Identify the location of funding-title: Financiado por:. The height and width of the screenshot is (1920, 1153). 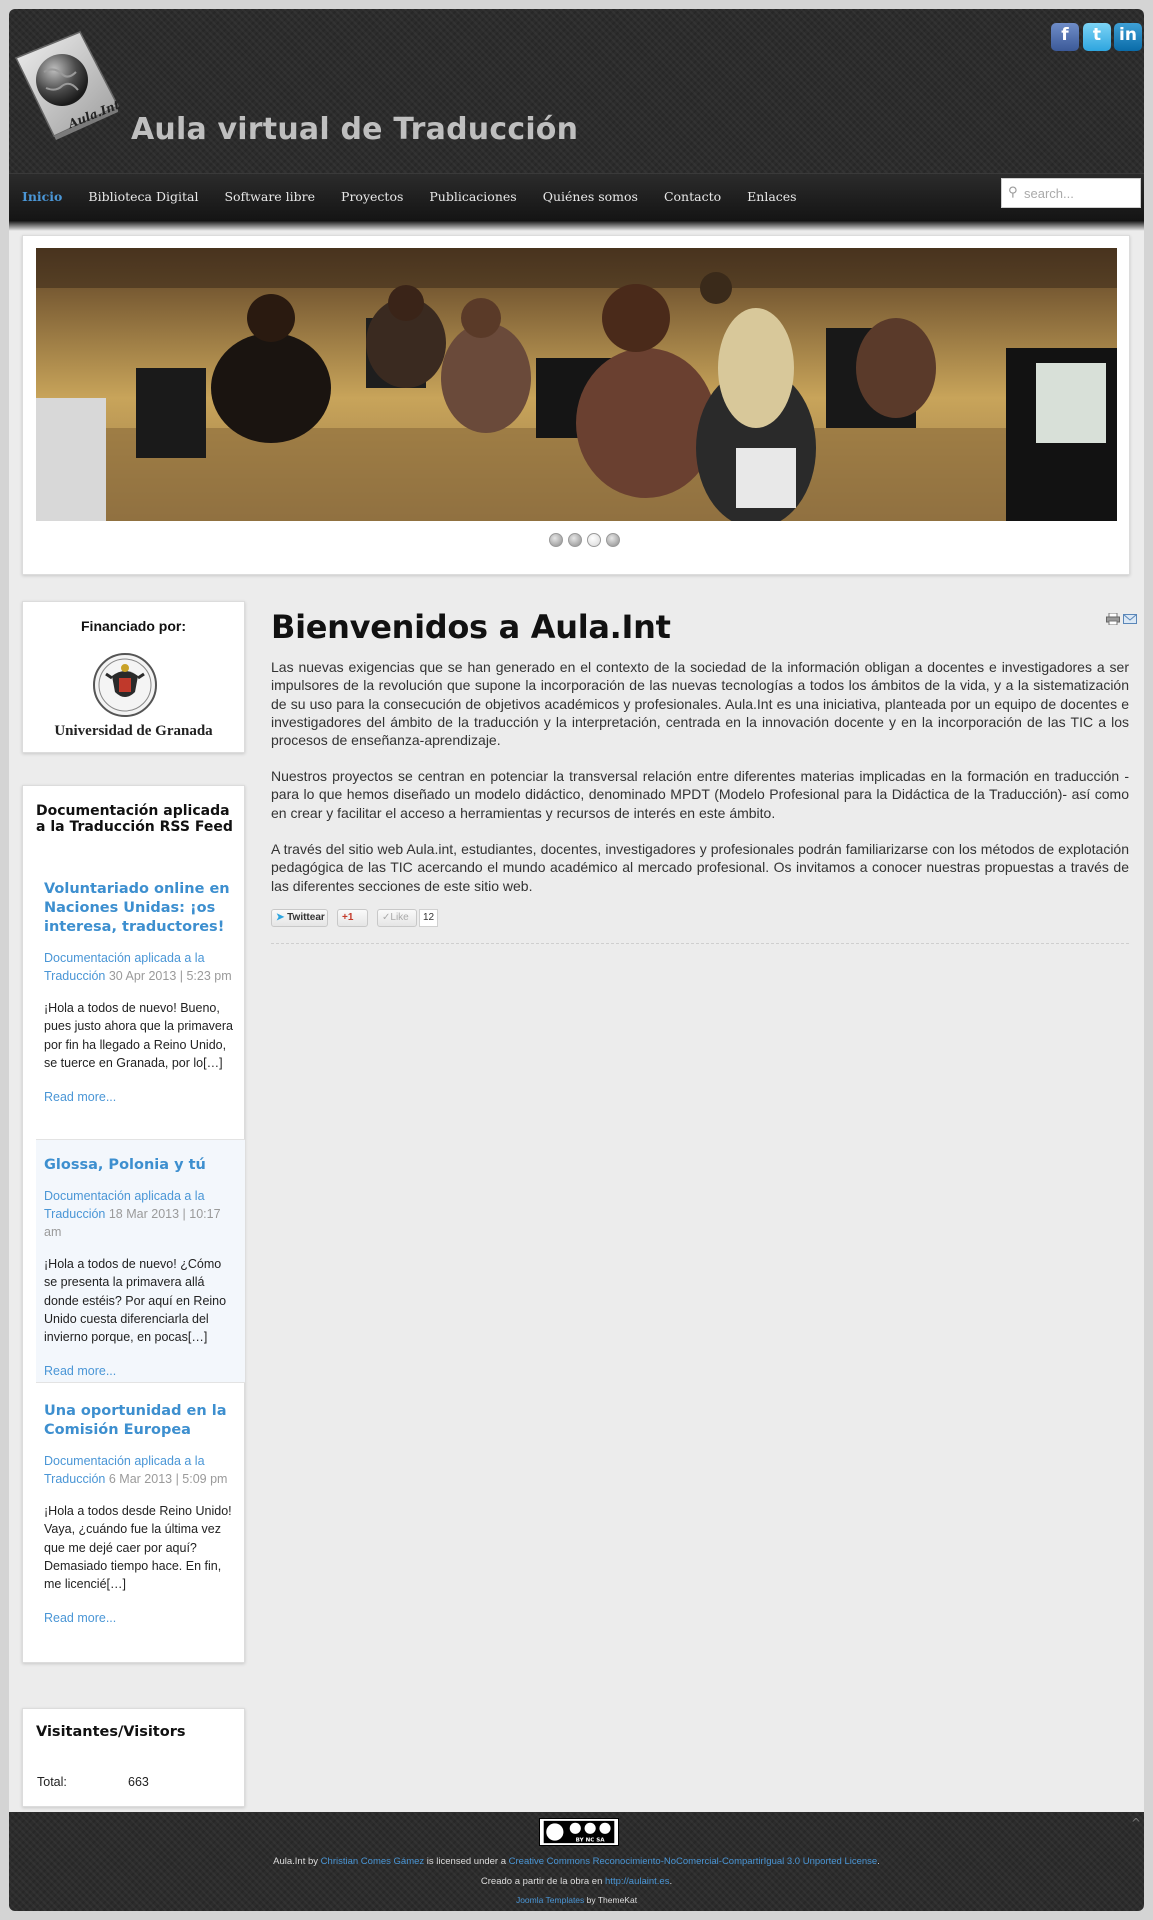
(133, 626).